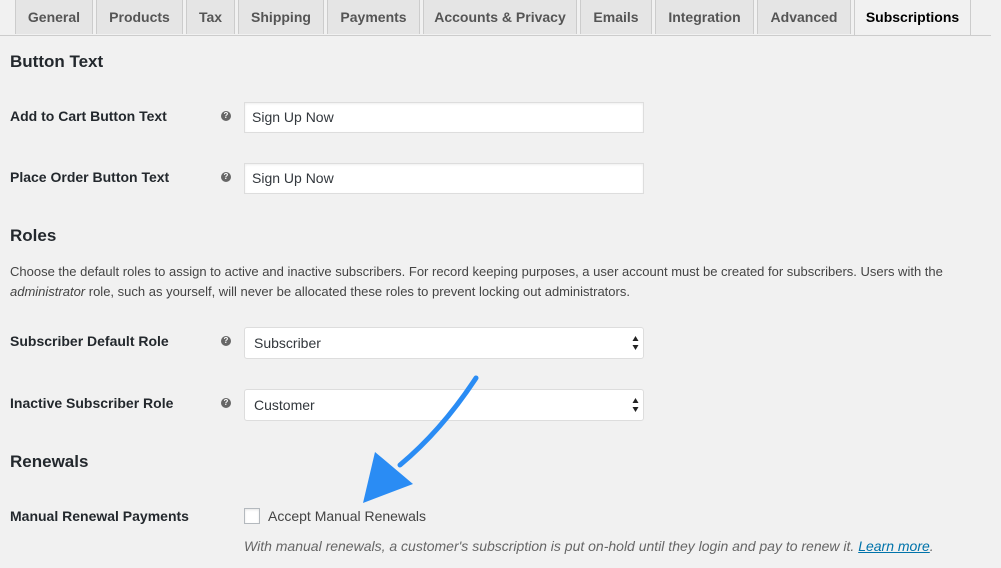  What do you see at coordinates (54, 17) in the screenshot?
I see `tab-general: General` at bounding box center [54, 17].